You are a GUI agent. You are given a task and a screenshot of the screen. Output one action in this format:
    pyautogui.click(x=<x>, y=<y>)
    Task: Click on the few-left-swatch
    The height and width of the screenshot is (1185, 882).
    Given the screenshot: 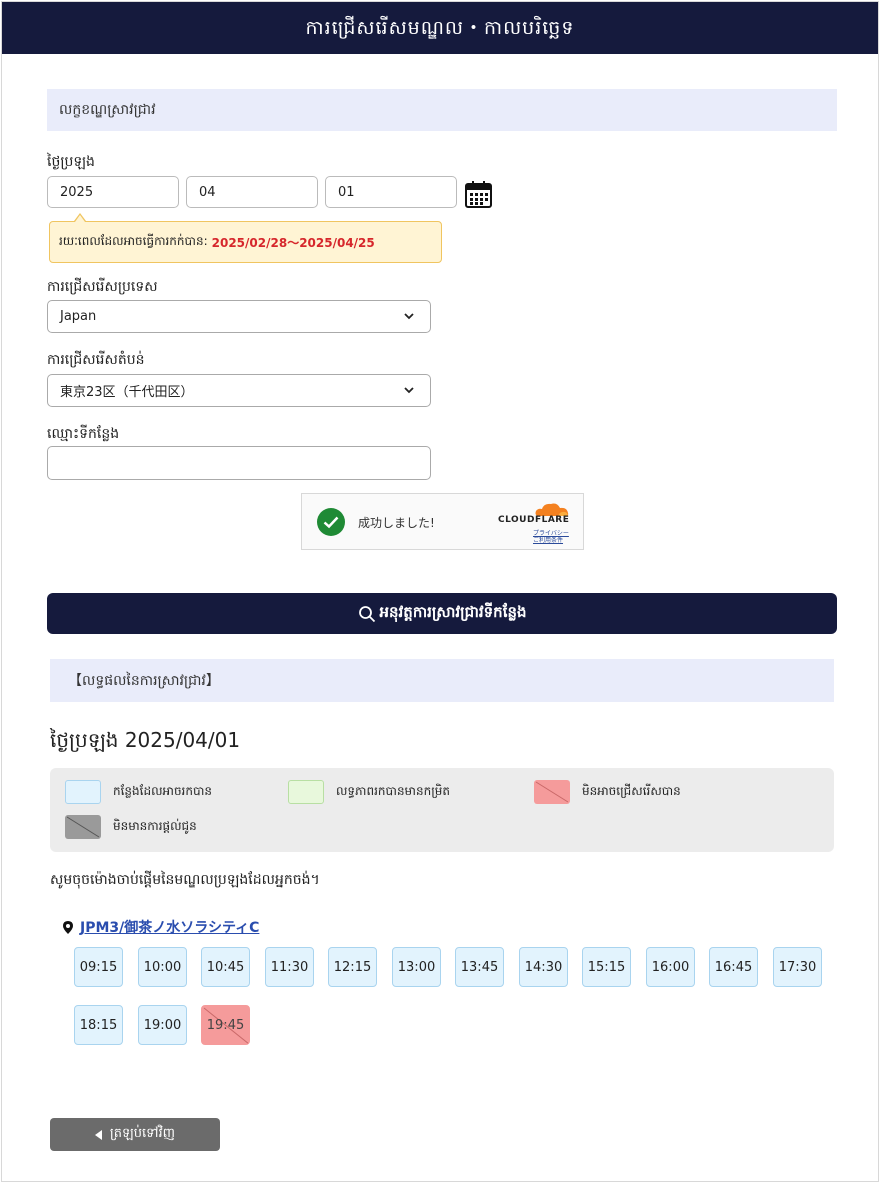 What is the action you would take?
    pyautogui.click(x=306, y=792)
    